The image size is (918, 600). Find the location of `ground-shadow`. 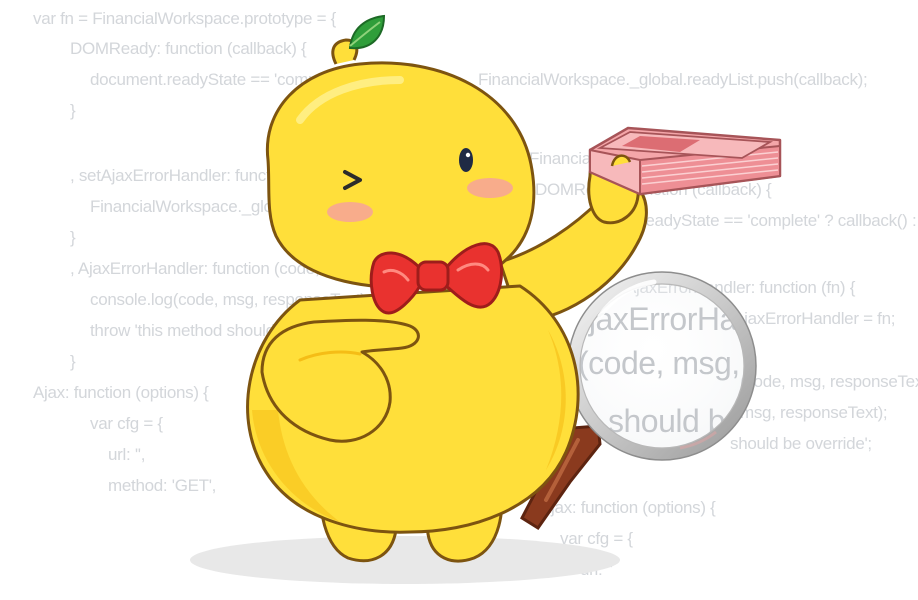

ground-shadow is located at coordinates (405, 560).